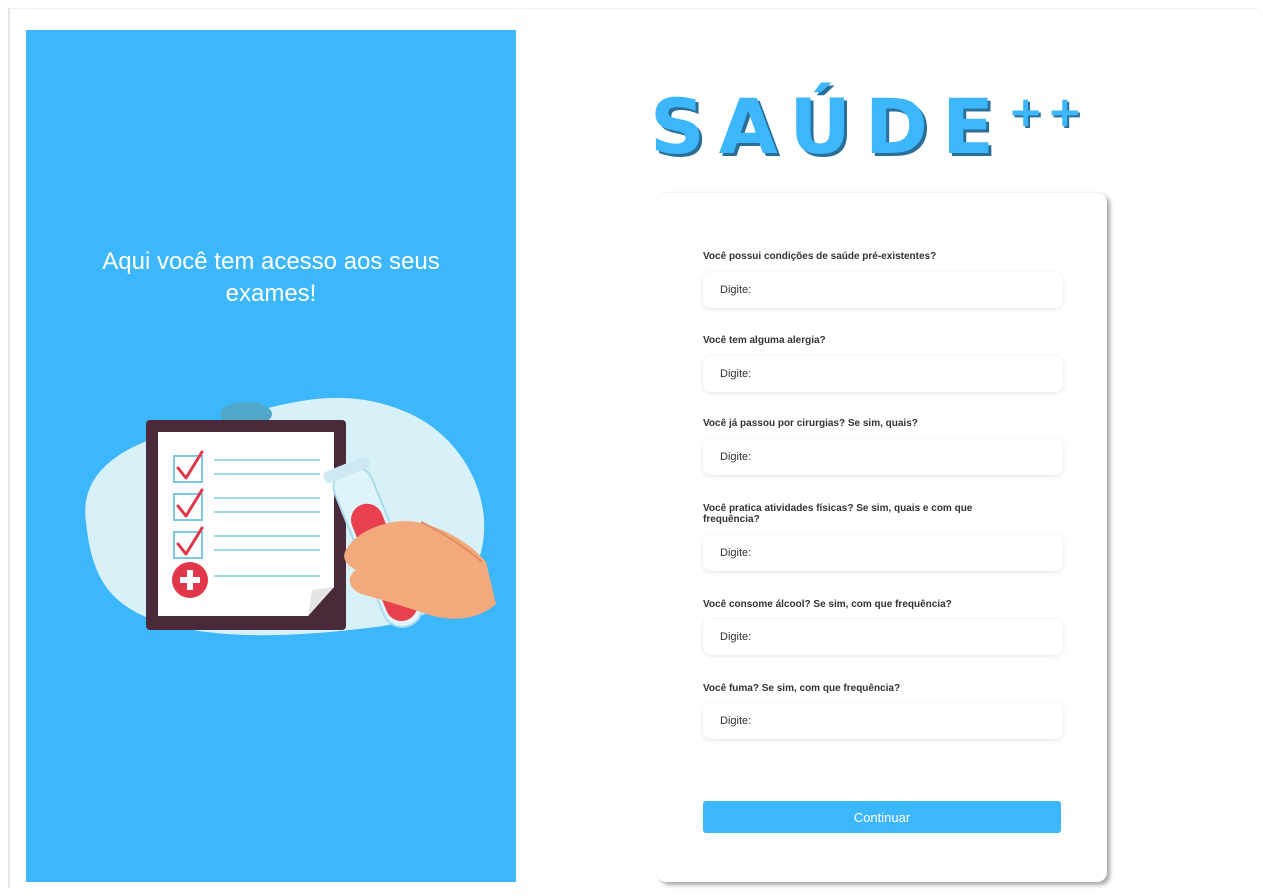 The width and height of the screenshot is (1263, 896). I want to click on input-physical-activity, so click(883, 553).